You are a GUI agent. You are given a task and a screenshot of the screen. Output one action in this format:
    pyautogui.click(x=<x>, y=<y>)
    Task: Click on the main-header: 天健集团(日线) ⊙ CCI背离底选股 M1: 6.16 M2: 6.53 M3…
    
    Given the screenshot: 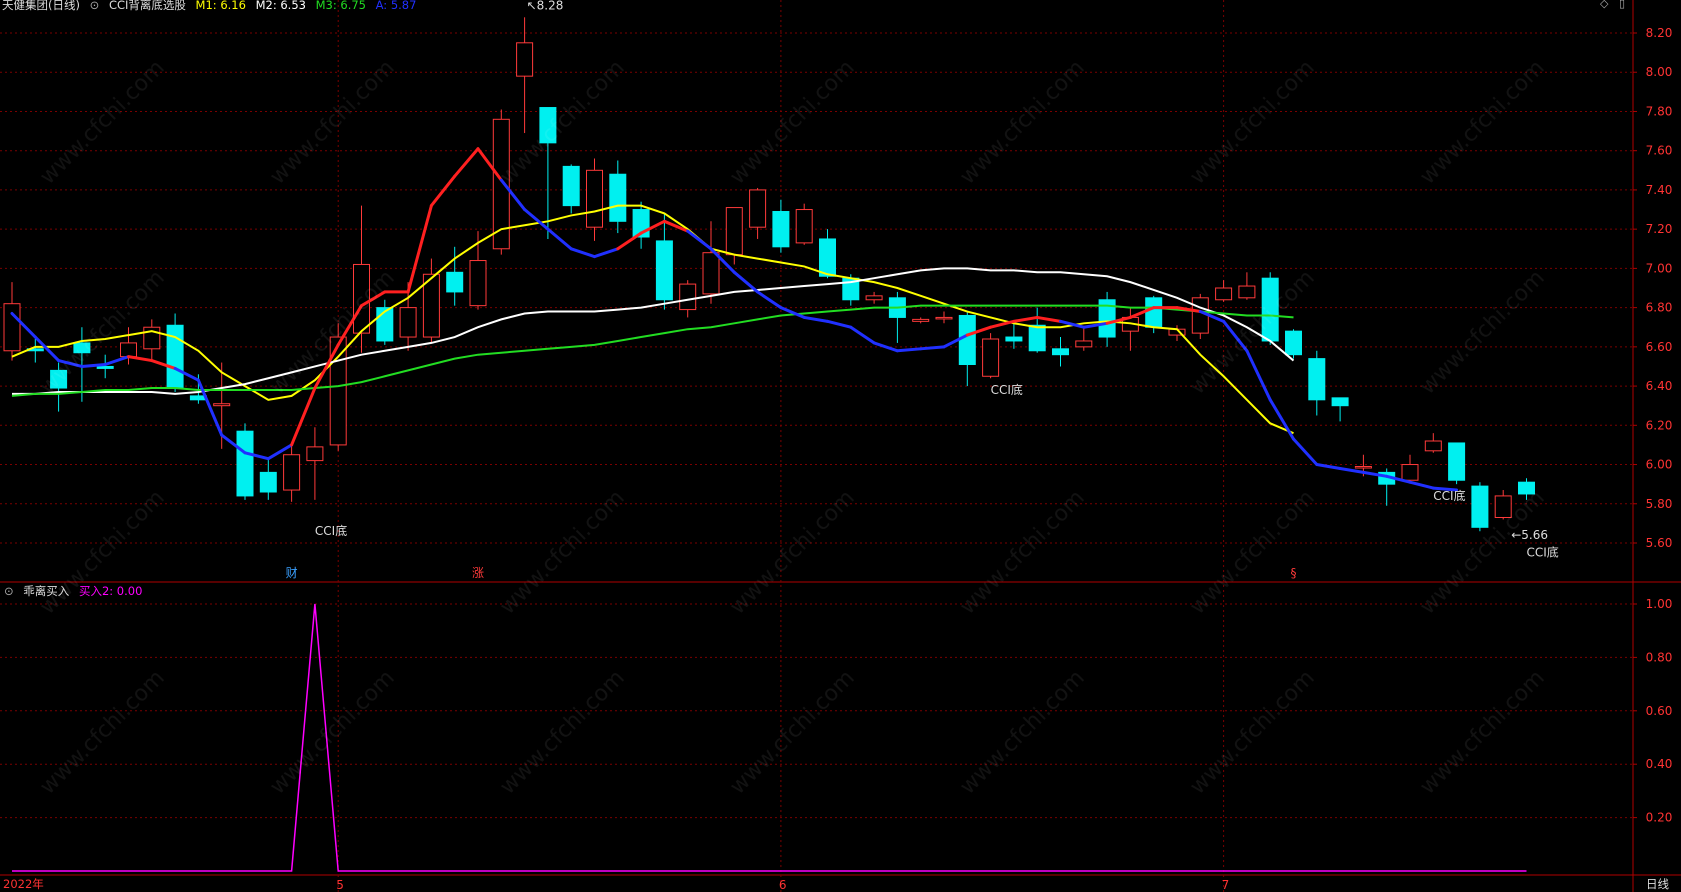 What is the action you would take?
    pyautogui.click(x=212, y=6)
    